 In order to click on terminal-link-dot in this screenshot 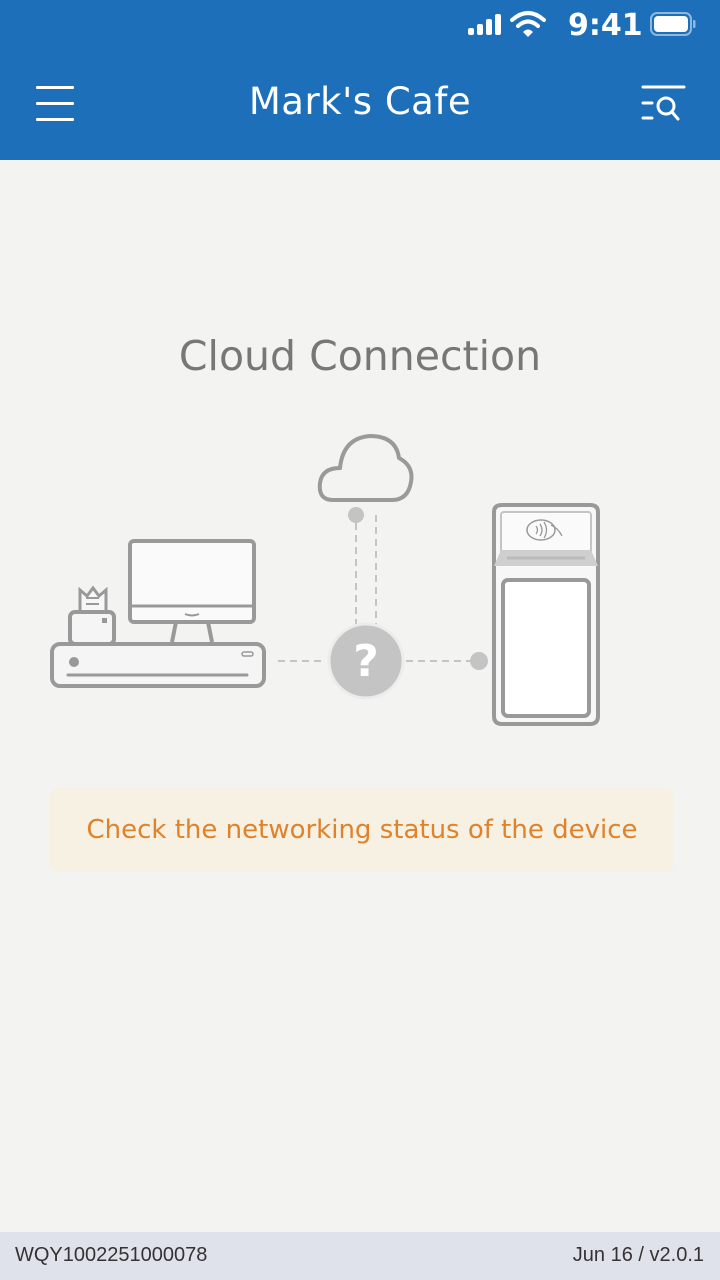, I will do `click(479, 661)`.